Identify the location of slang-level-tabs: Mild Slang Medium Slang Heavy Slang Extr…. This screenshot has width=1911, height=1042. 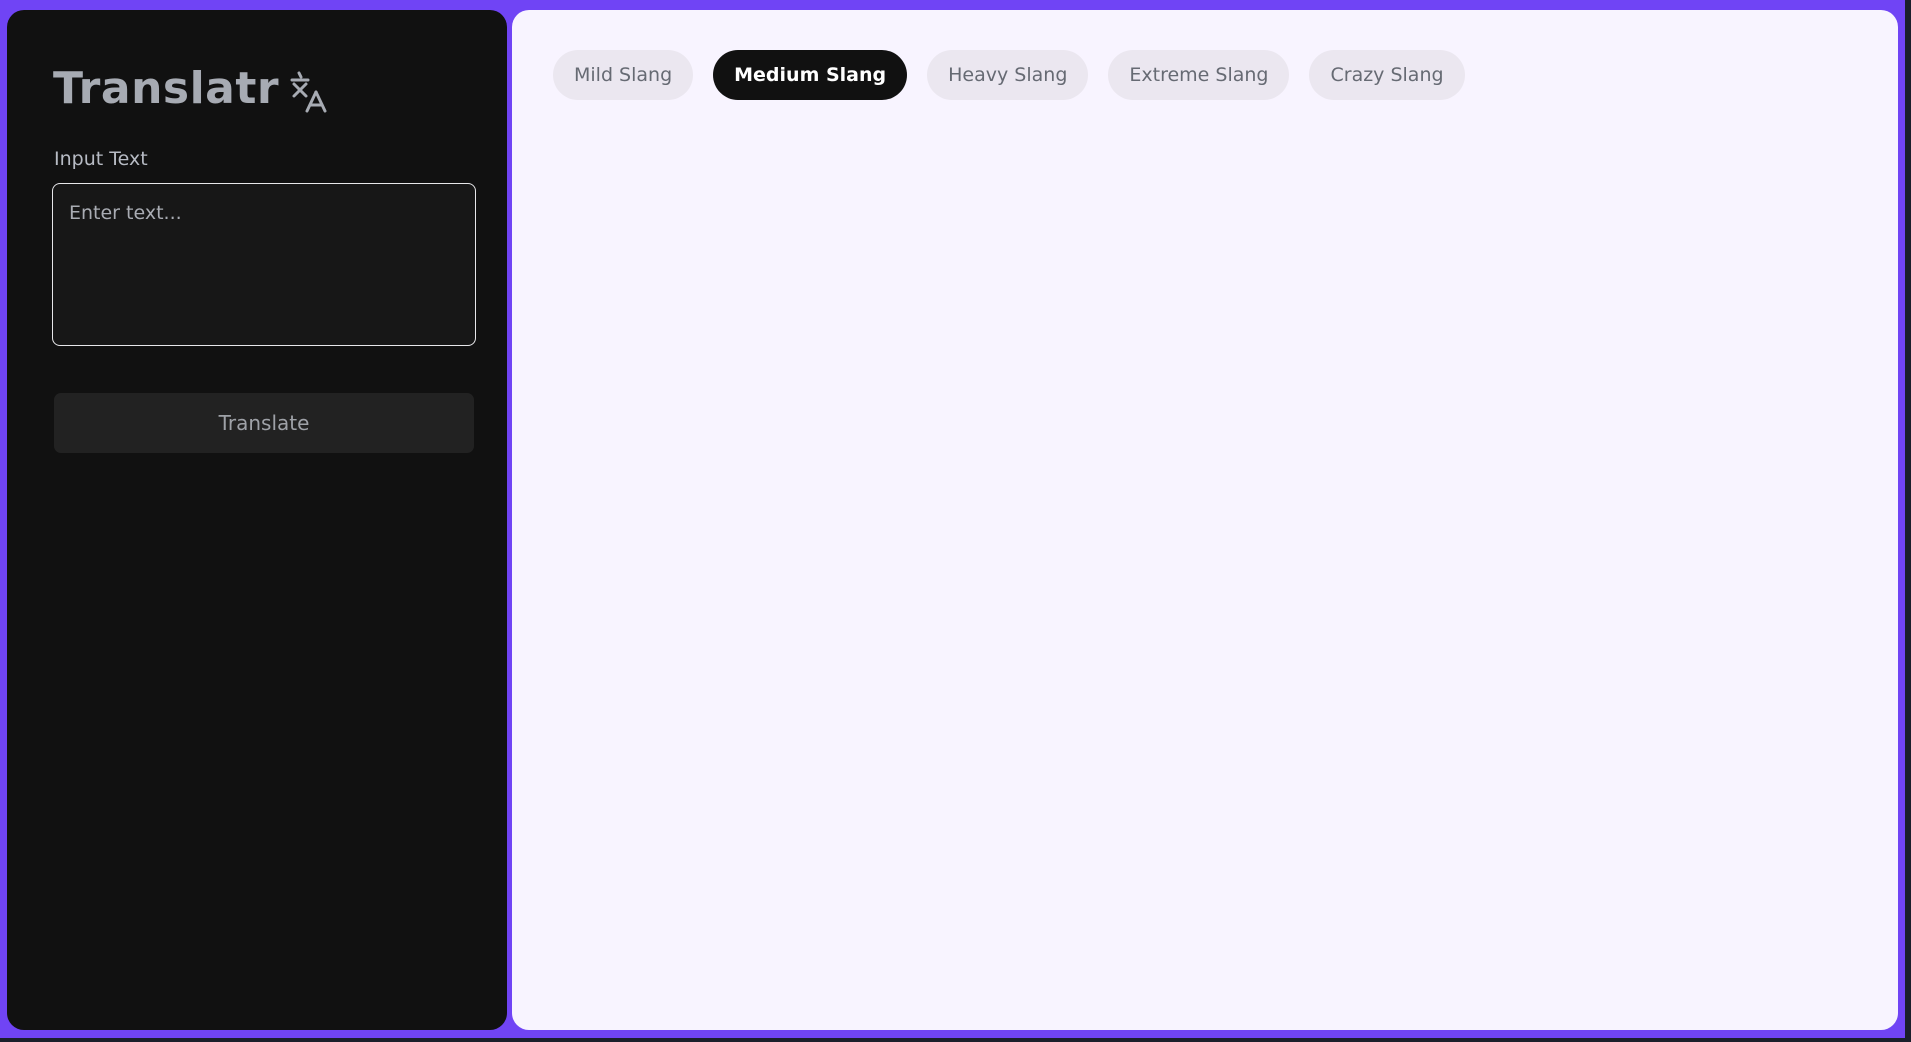
(1009, 75).